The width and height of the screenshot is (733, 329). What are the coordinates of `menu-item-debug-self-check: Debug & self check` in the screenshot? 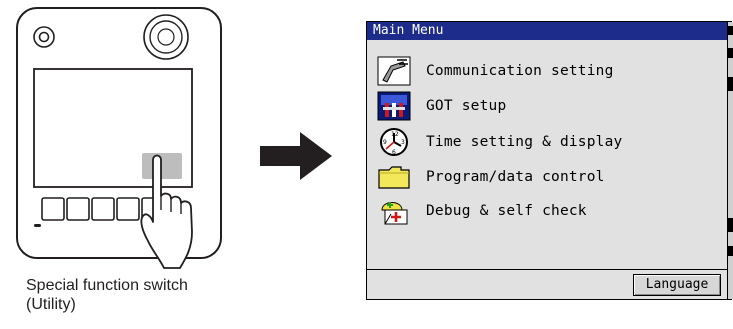 It's located at (549, 211).